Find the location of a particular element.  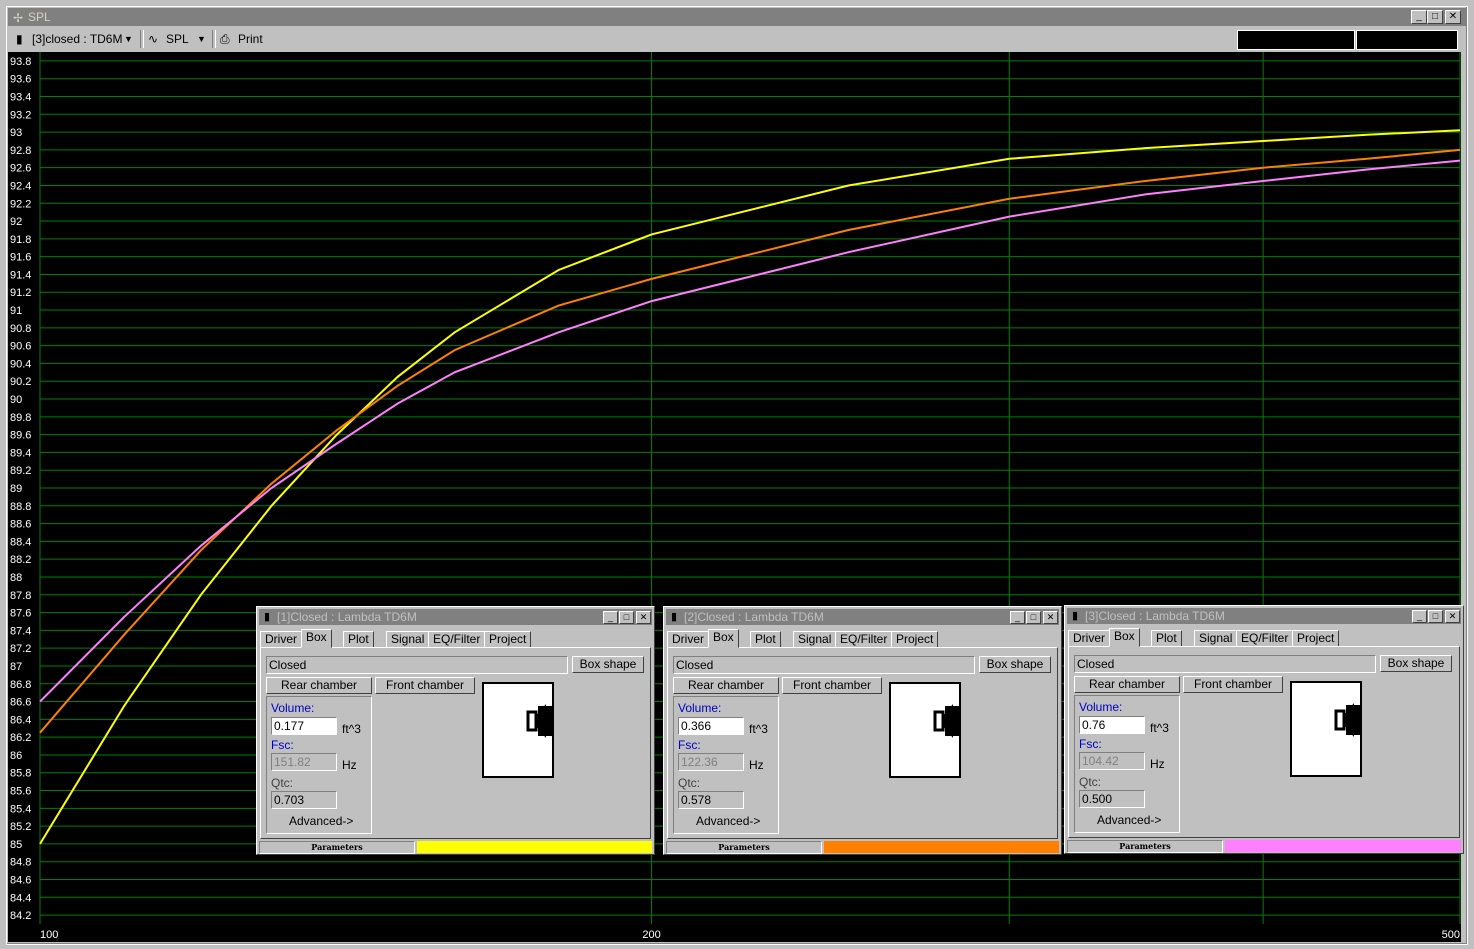

y-tick-label: 84.2 is located at coordinates (20, 916).